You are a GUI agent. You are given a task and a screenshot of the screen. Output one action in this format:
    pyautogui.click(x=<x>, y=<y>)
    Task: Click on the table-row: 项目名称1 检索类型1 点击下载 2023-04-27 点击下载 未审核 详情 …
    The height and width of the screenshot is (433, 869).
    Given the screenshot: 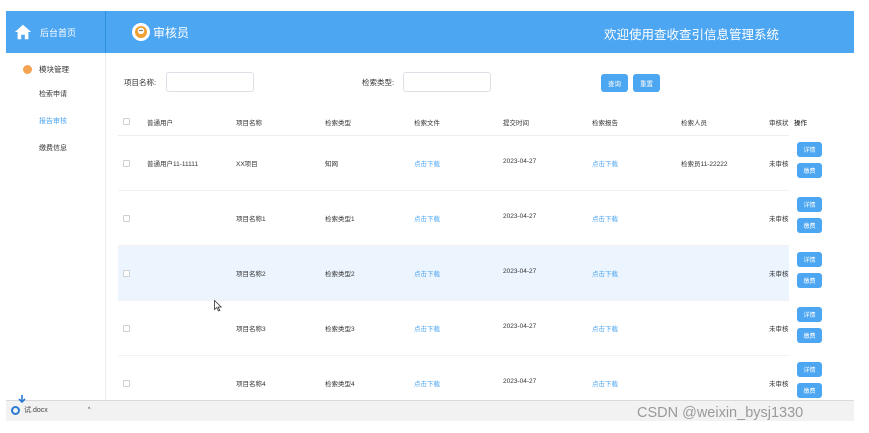 What is the action you would take?
    pyautogui.click(x=479, y=218)
    